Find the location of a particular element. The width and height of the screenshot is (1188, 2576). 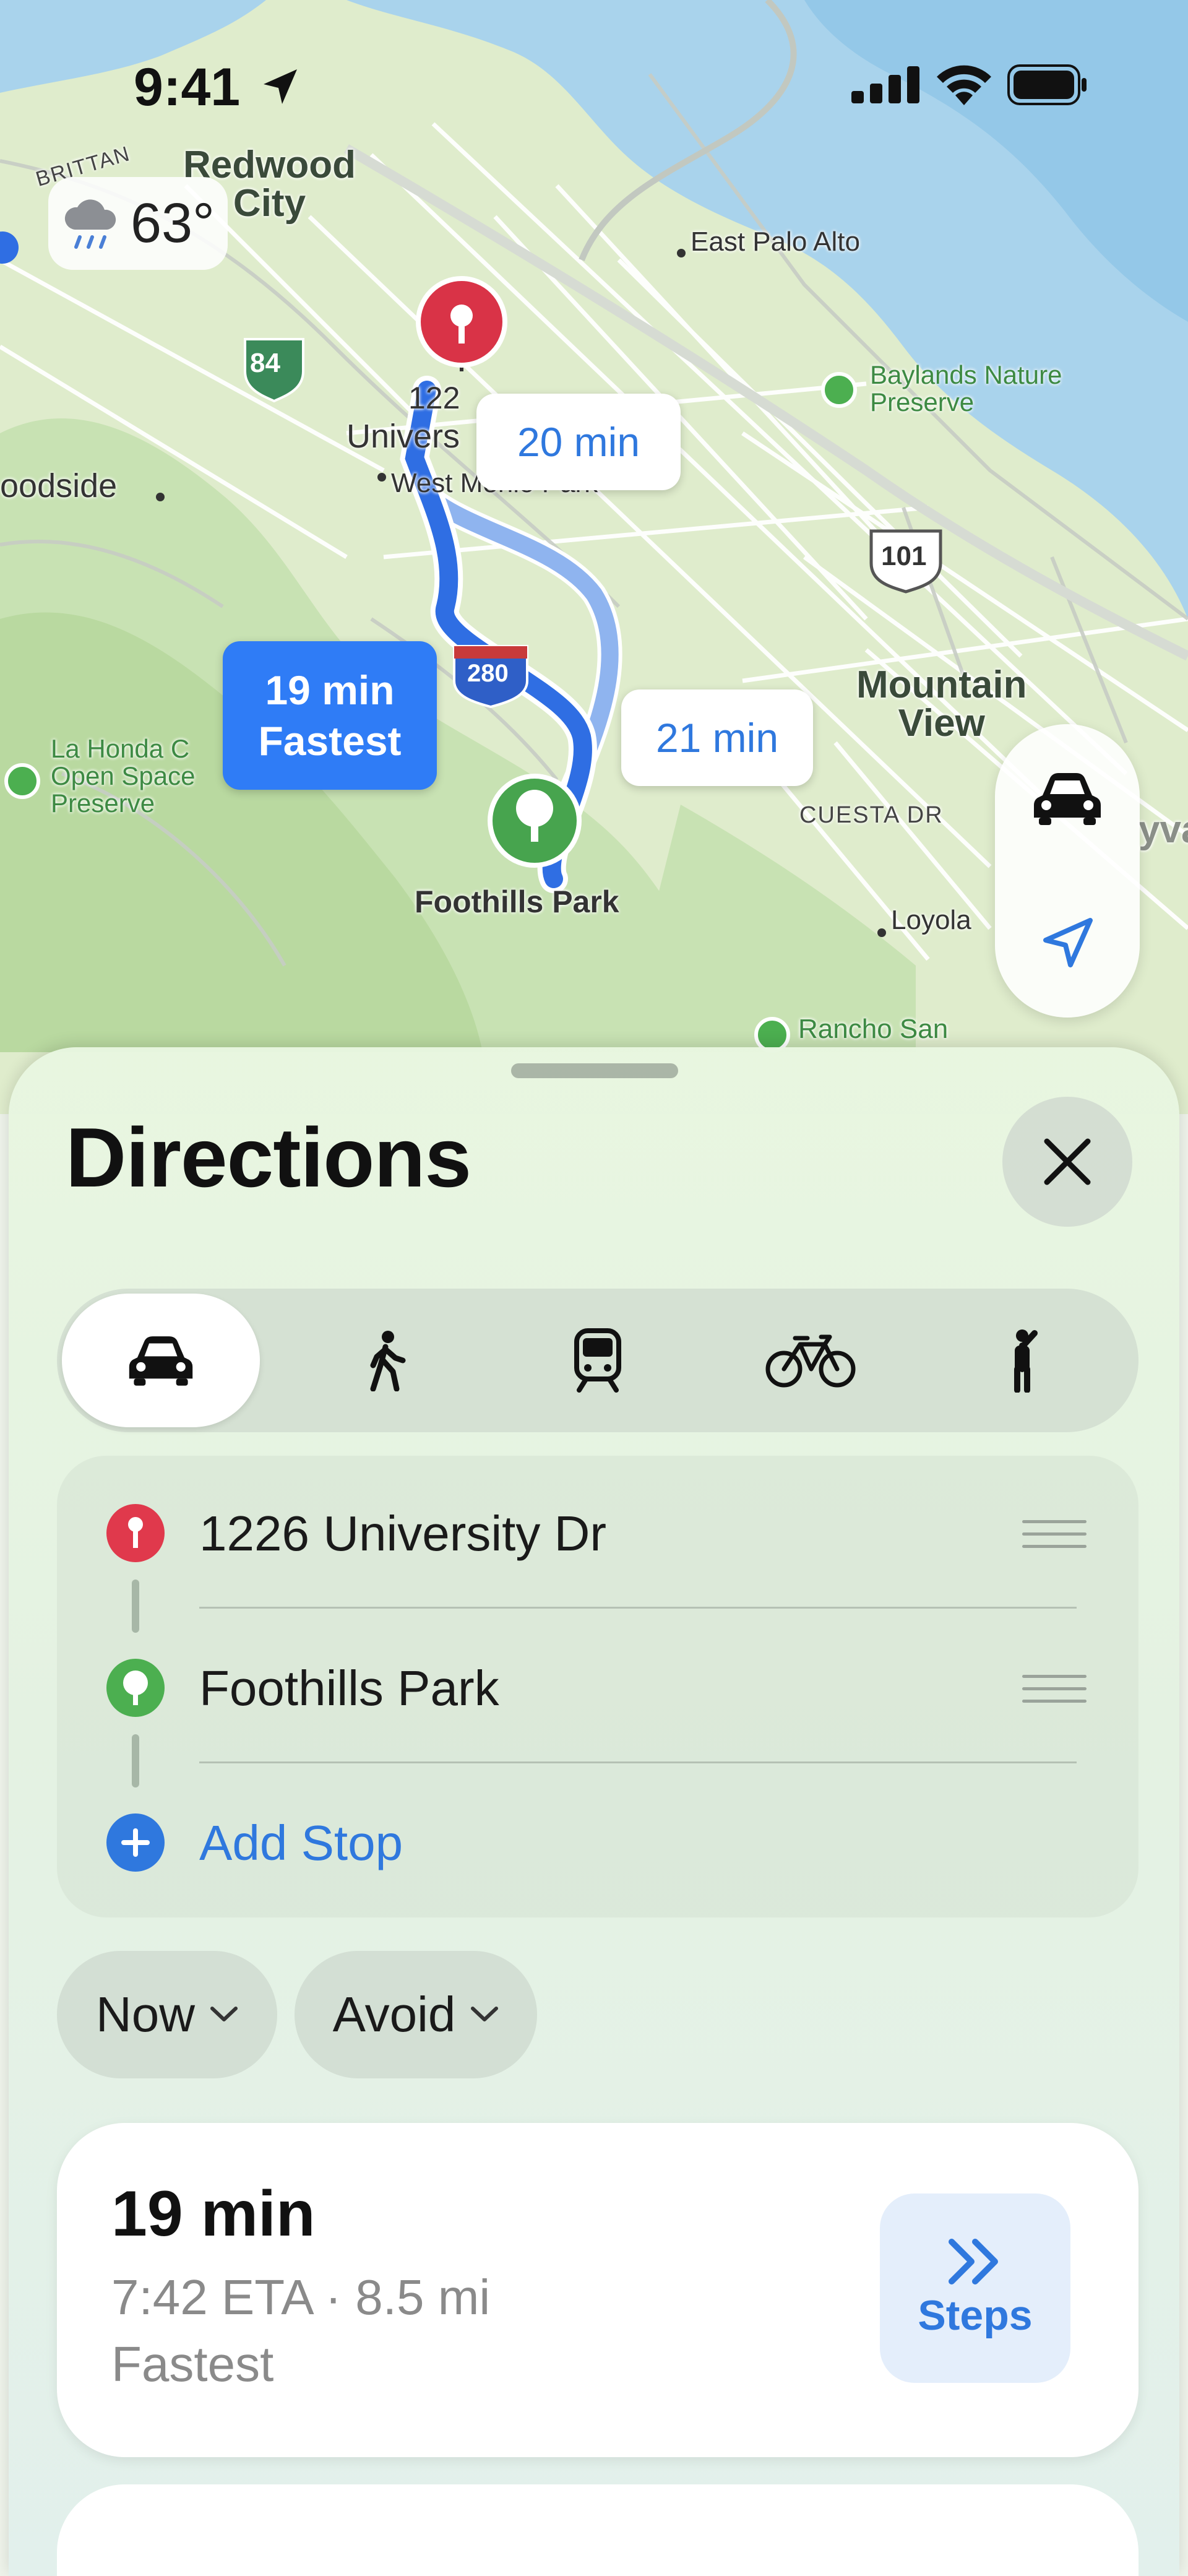

route-duration: 19 min is located at coordinates (213, 2214).